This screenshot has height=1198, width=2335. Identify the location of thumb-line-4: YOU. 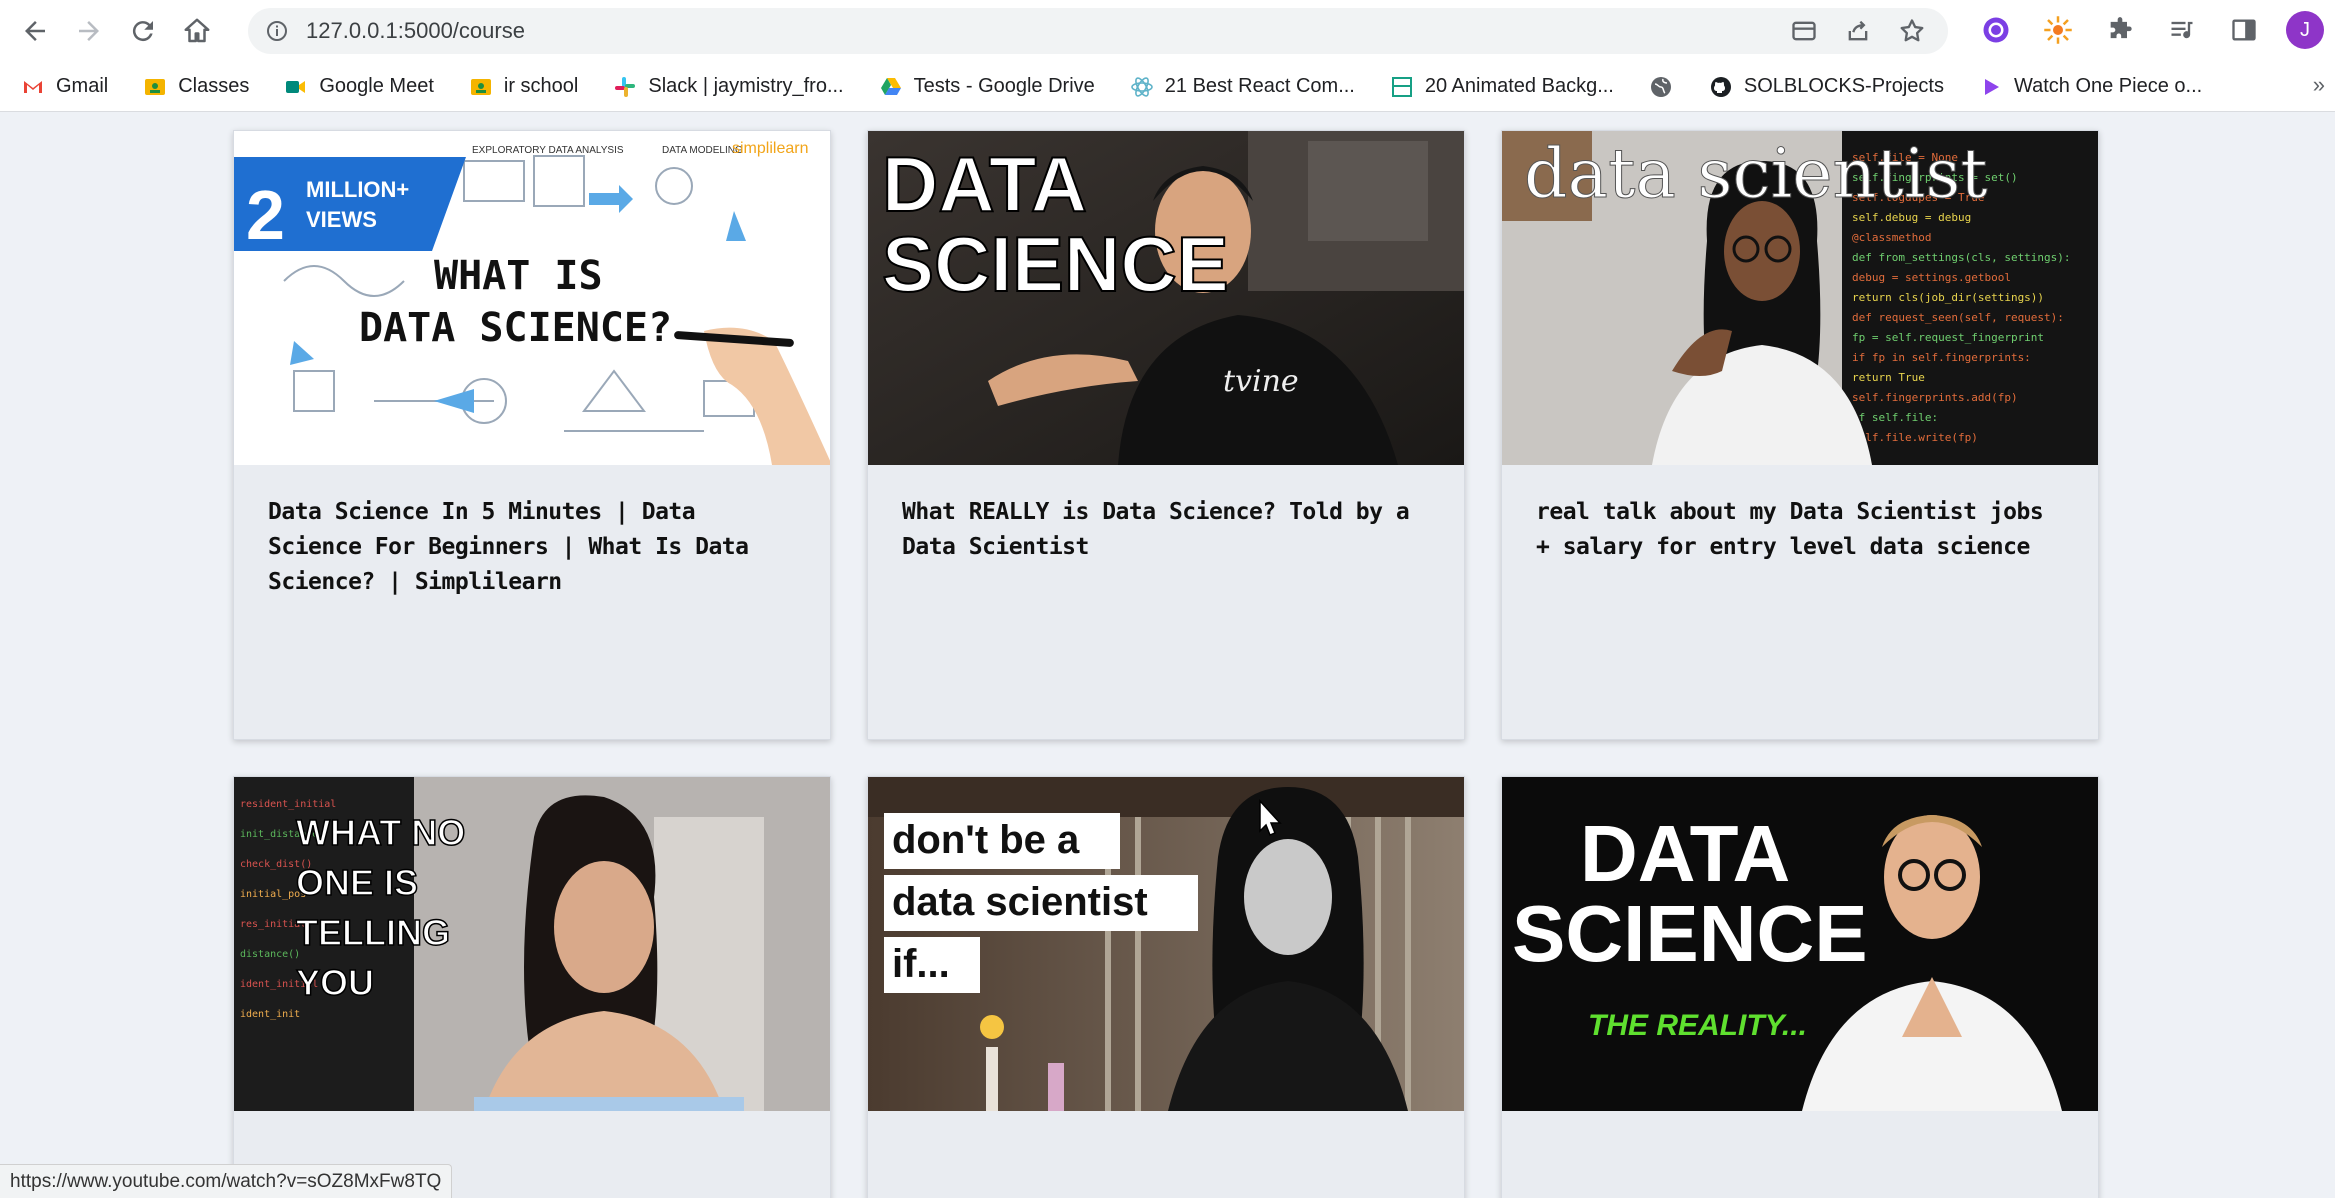
(335, 982).